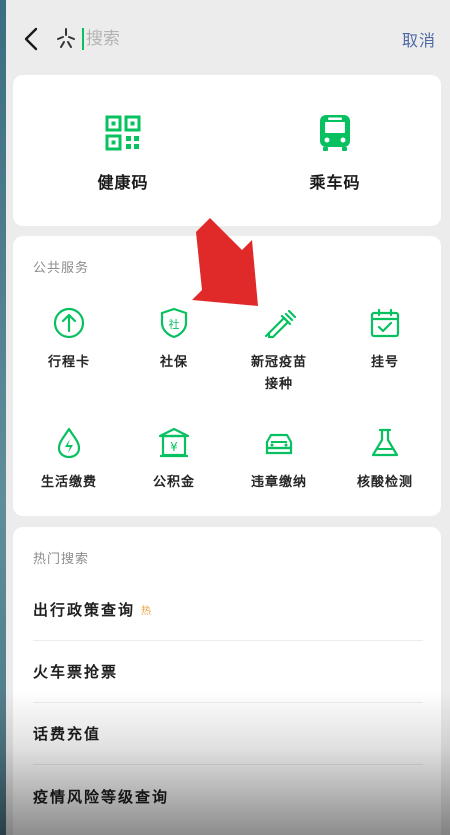  I want to click on svg-text: 社, so click(174, 324).